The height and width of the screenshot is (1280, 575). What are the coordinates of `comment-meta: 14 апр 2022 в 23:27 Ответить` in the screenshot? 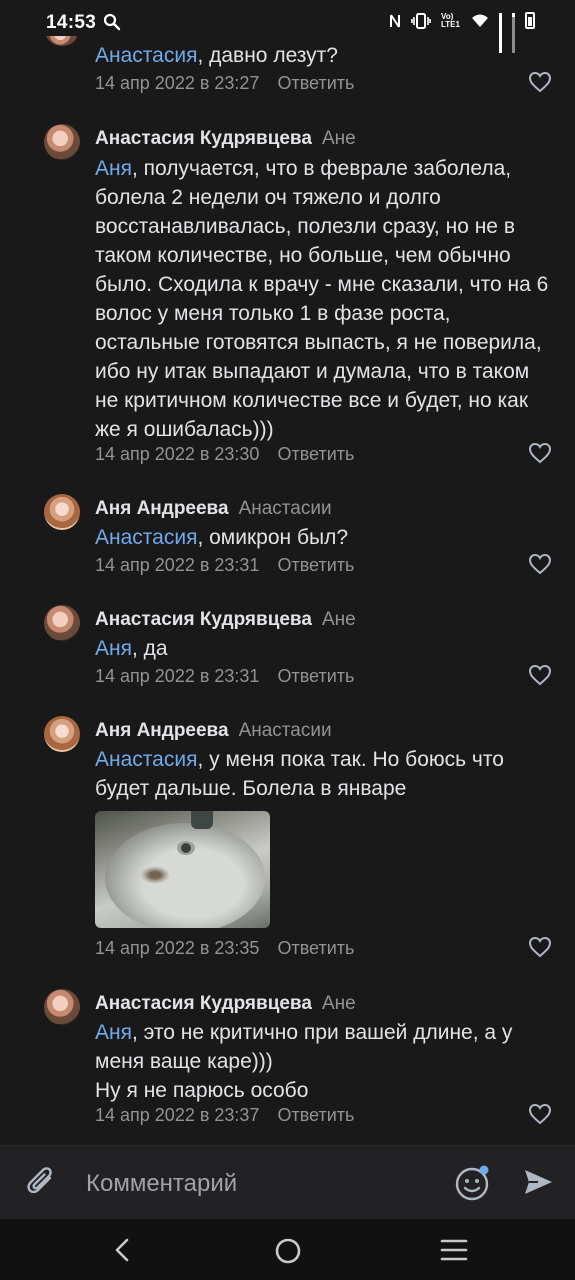 It's located at (224, 83).